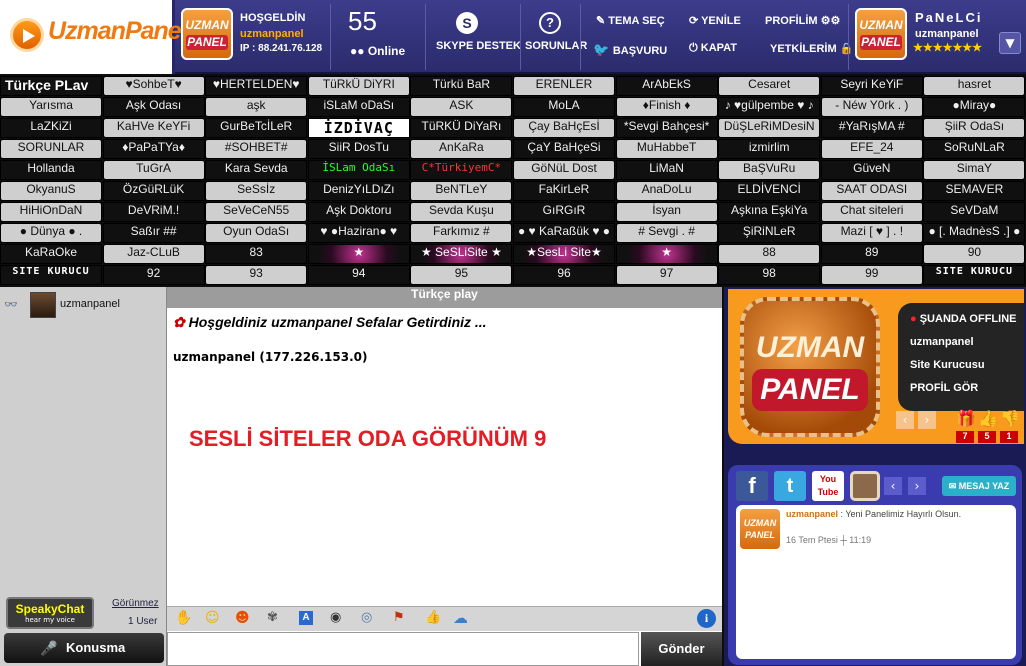 This screenshot has width=1026, height=666. Describe the element at coordinates (871, 275) in the screenshot. I see `room-button: 99` at that location.